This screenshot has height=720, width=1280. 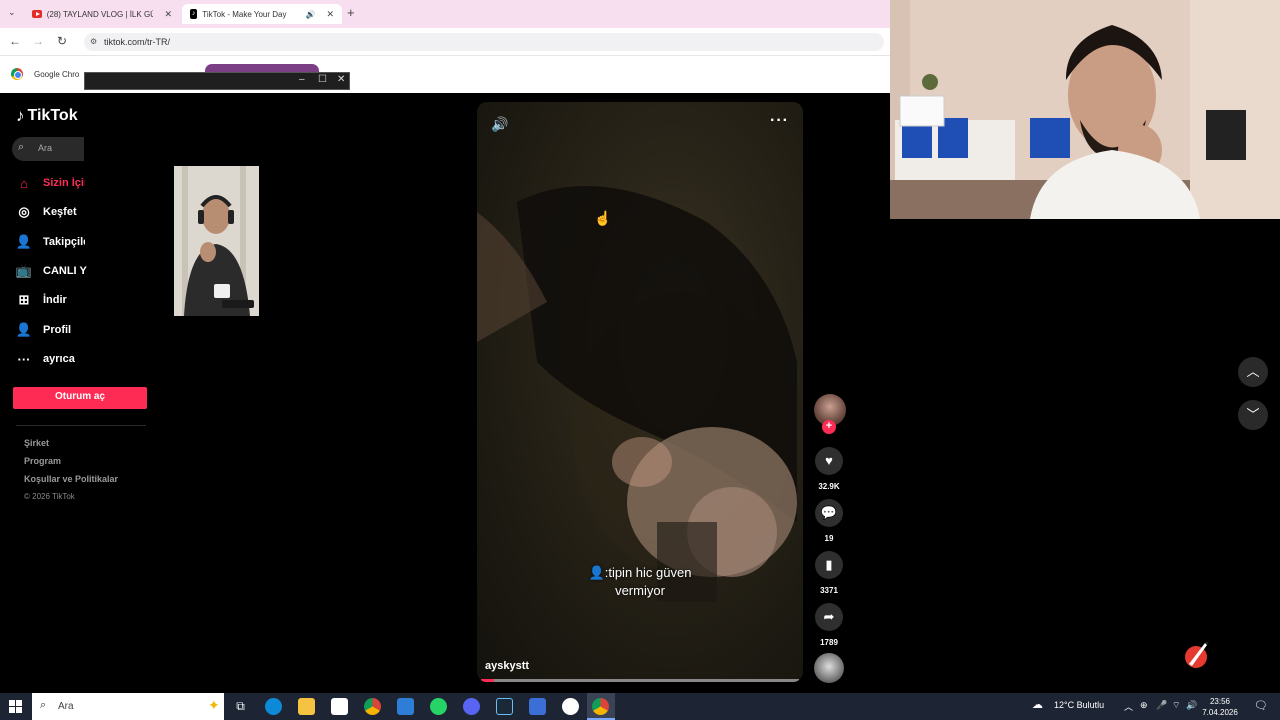 I want to click on comment-button: 💬, so click(x=829, y=513).